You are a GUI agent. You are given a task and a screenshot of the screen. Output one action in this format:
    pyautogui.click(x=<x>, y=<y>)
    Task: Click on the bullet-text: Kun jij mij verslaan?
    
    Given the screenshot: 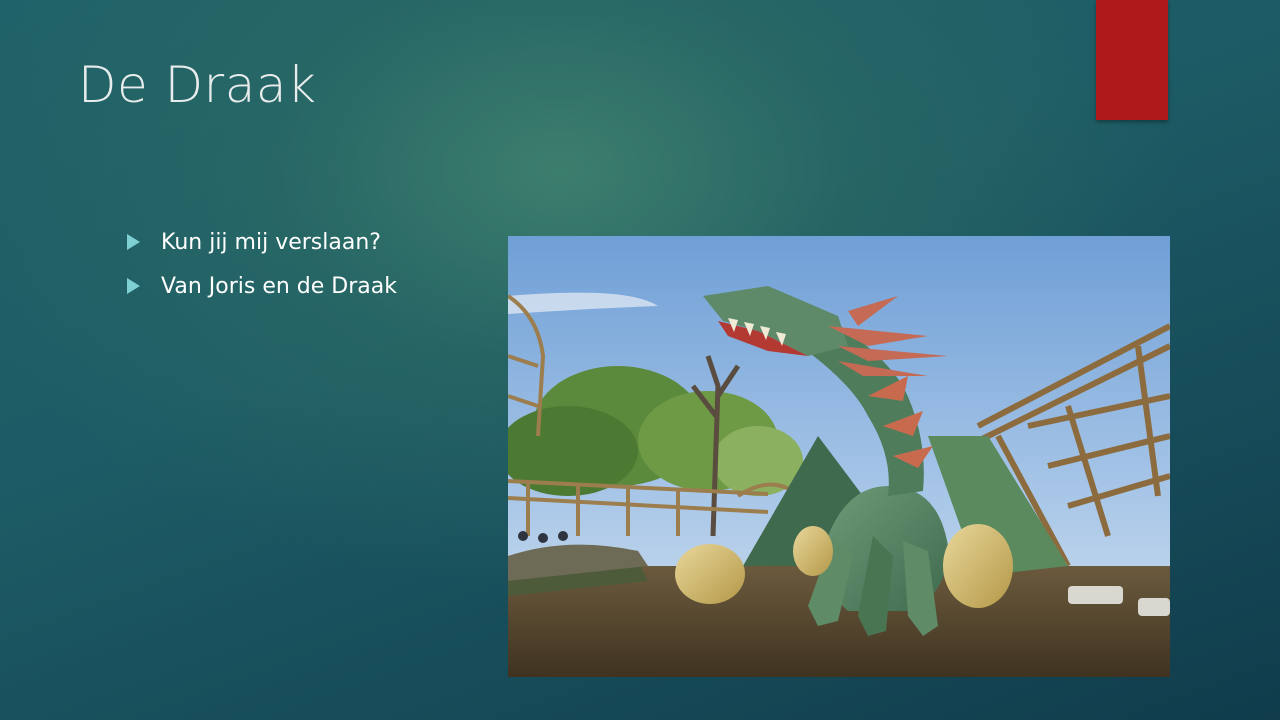 What is the action you would take?
    pyautogui.click(x=271, y=242)
    